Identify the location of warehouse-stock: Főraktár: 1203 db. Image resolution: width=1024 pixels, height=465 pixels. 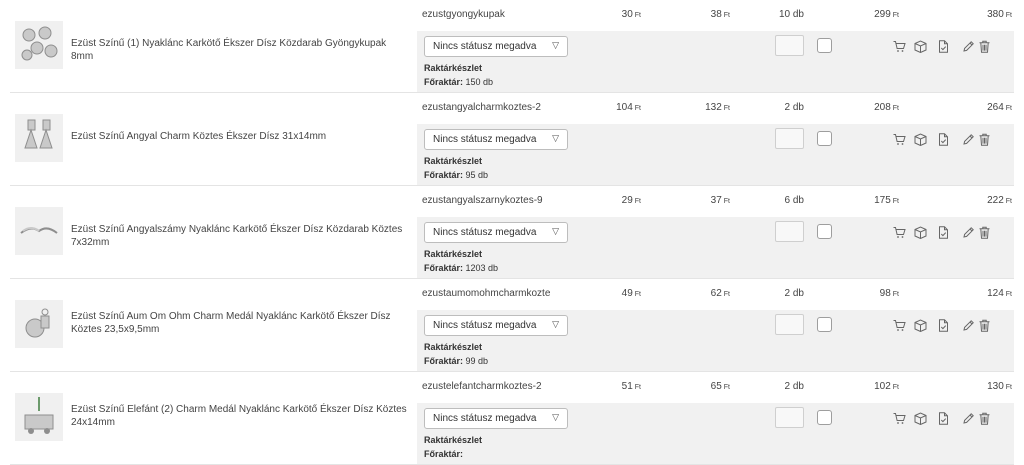
(461, 268).